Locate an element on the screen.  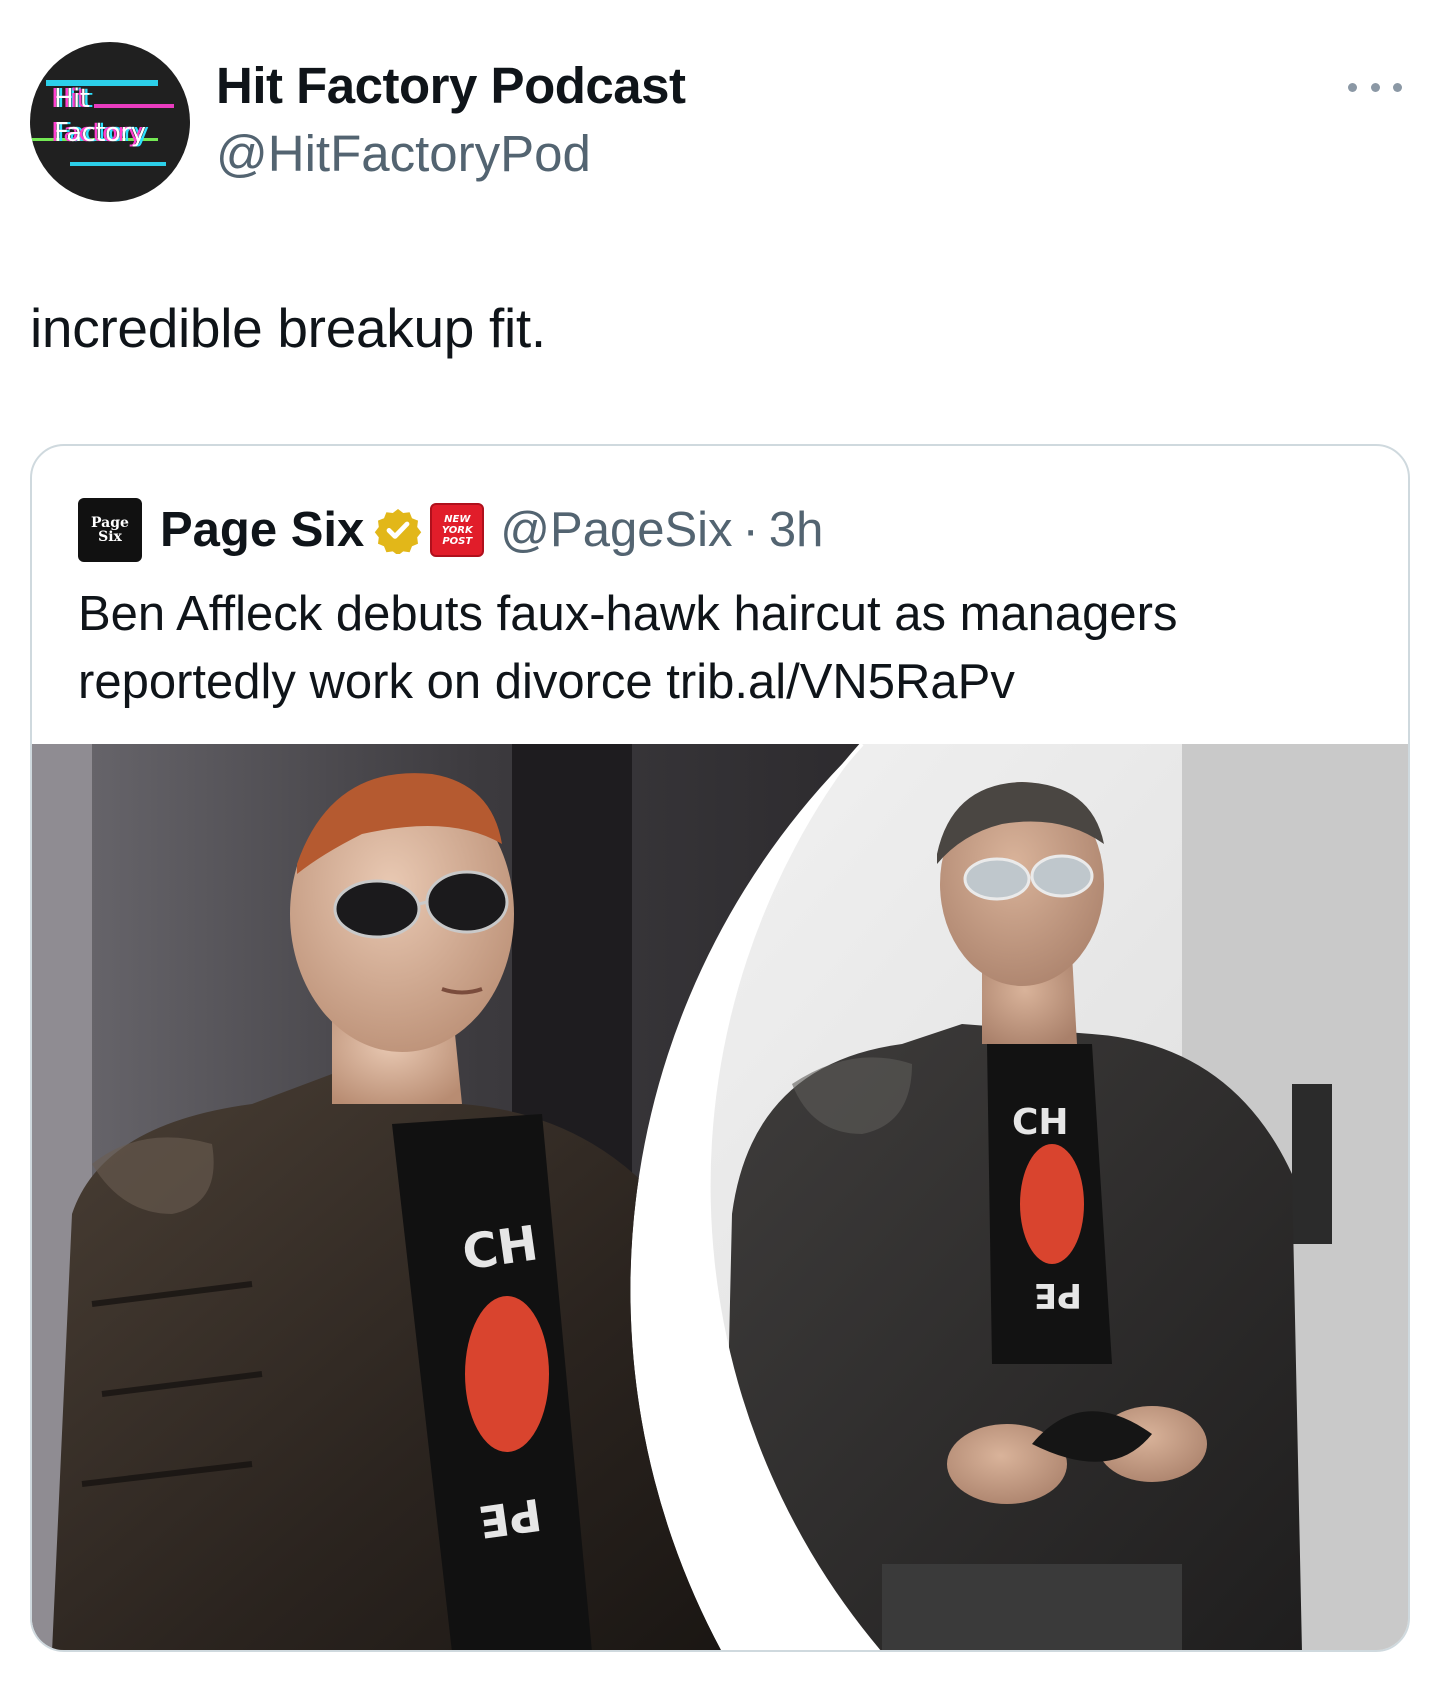
shirt-text-bottom-right: PE is located at coordinates (1058, 1295).